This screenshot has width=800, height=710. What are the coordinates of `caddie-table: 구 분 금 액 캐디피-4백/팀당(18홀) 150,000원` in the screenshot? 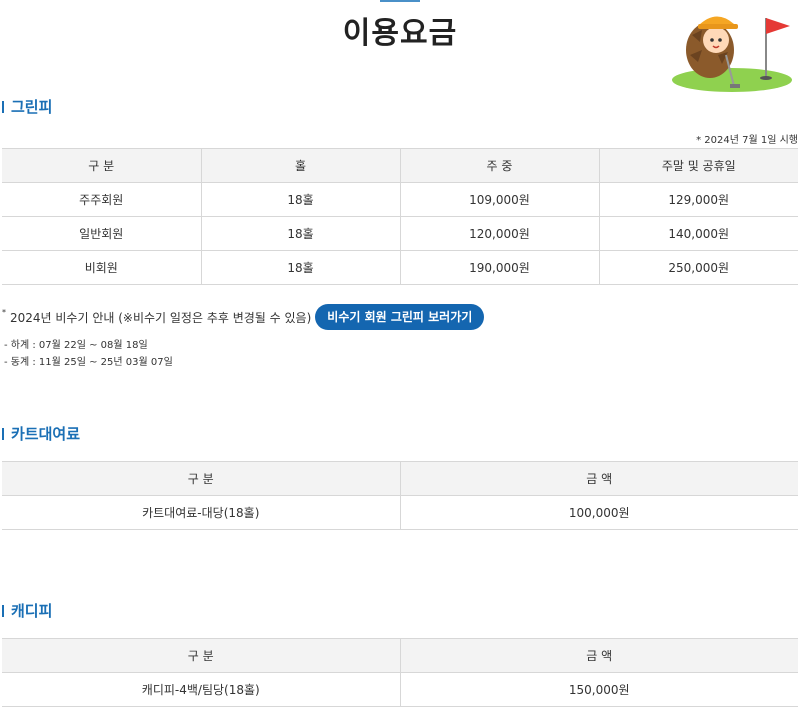 It's located at (400, 672).